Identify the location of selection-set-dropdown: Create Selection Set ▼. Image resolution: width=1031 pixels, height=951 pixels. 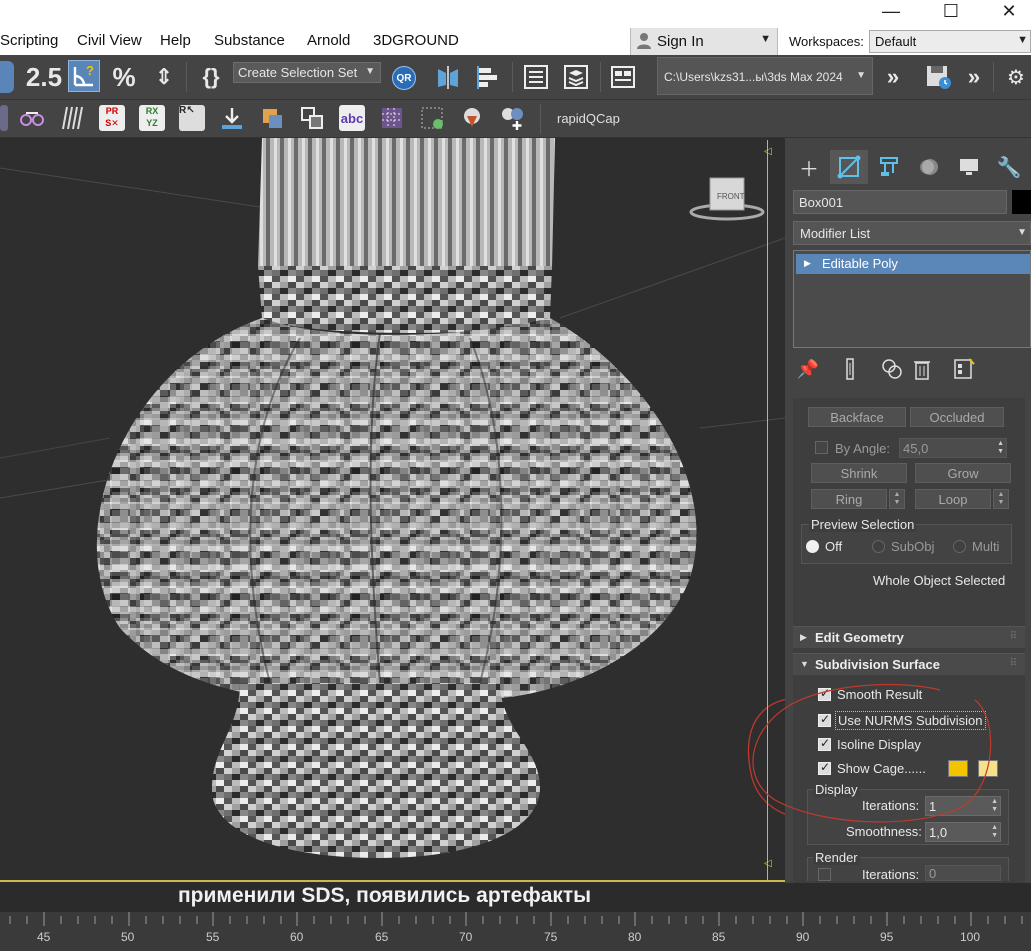
(307, 72).